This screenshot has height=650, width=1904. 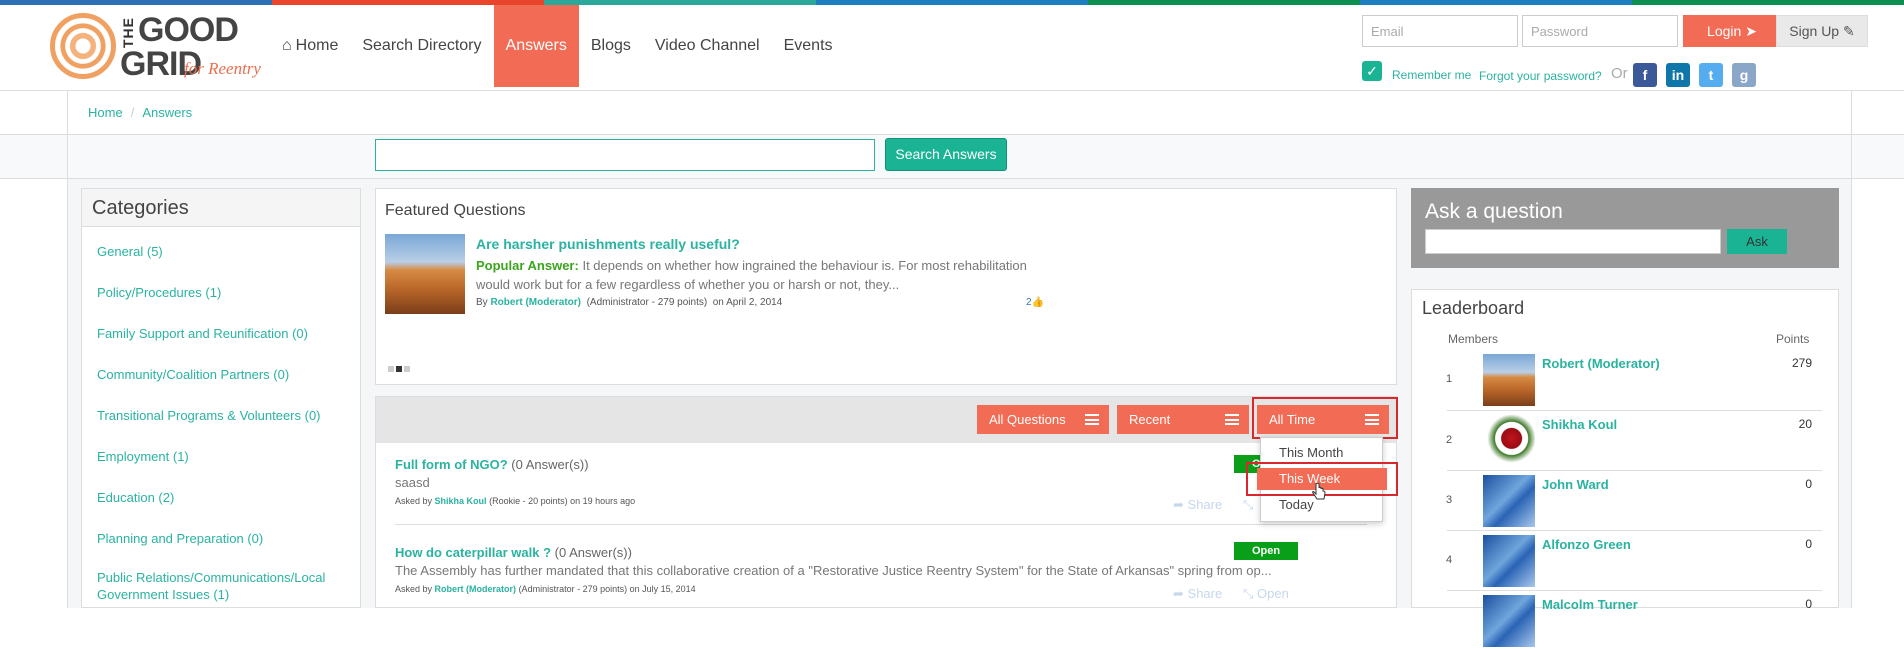 I want to click on leaderboard-row: 4 Alfonzo Green 0, so click(x=1634, y=560).